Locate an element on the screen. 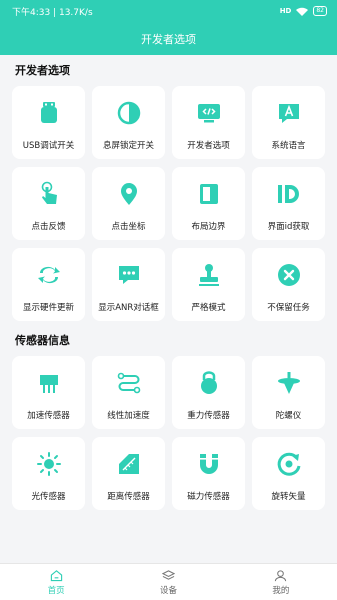 This screenshot has width=337, height=600. tile-label: 重力传感器 is located at coordinates (208, 416).